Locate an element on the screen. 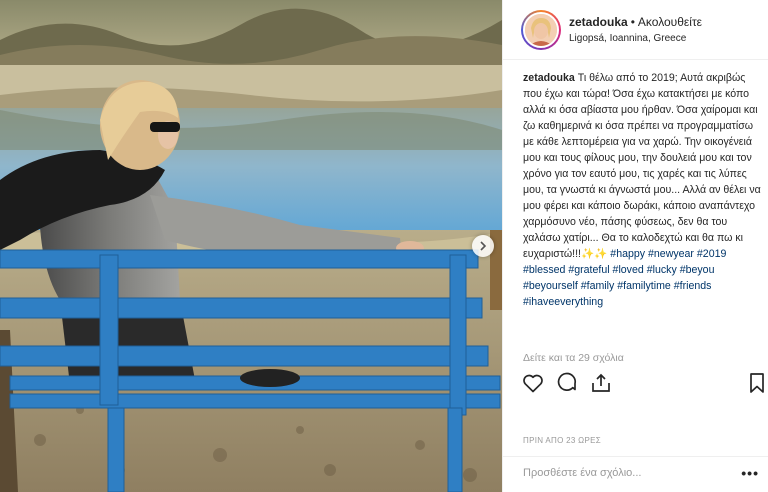 The image size is (768, 492). caption-username: zetadouka is located at coordinates (549, 78).